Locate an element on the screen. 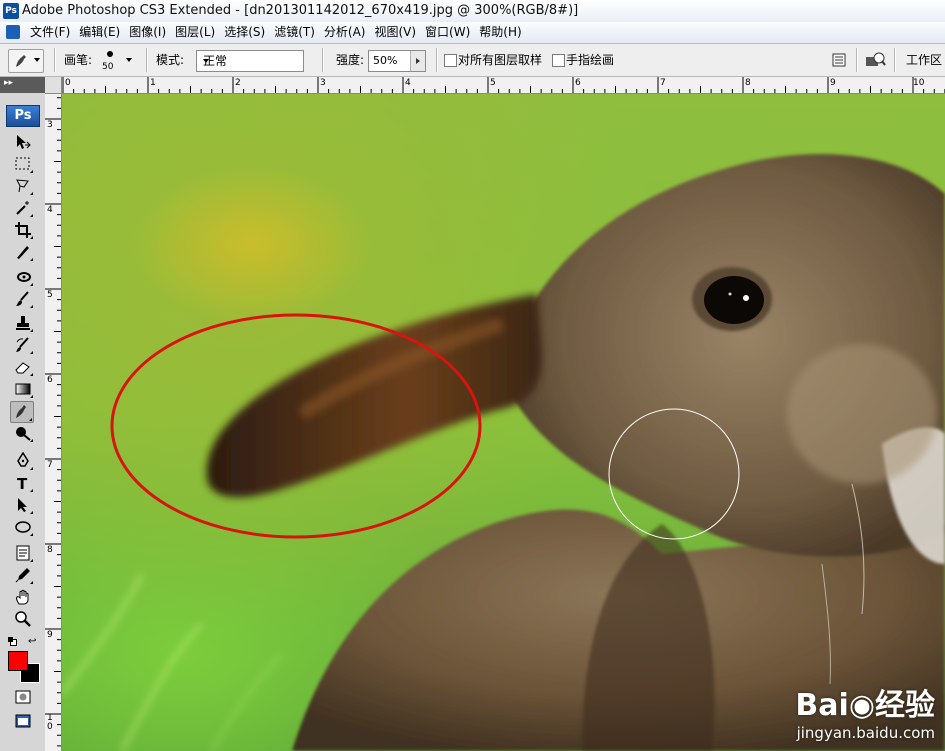 The image size is (945, 751). strength-label: 强度: is located at coordinates (350, 60).